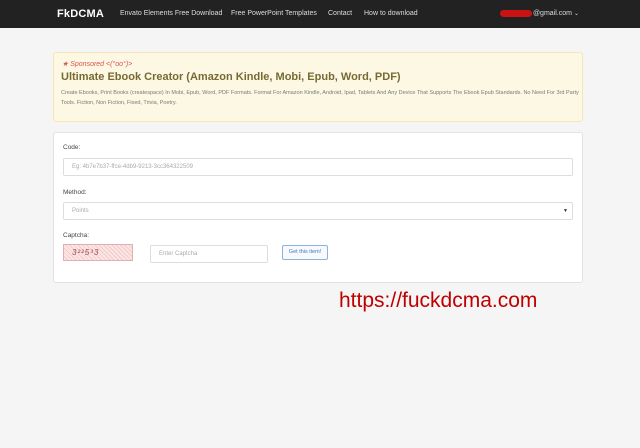 The height and width of the screenshot is (448, 640). What do you see at coordinates (97, 64) in the screenshot?
I see `sponsored-tag: ★ Sponsored <(°oo°)>` at bounding box center [97, 64].